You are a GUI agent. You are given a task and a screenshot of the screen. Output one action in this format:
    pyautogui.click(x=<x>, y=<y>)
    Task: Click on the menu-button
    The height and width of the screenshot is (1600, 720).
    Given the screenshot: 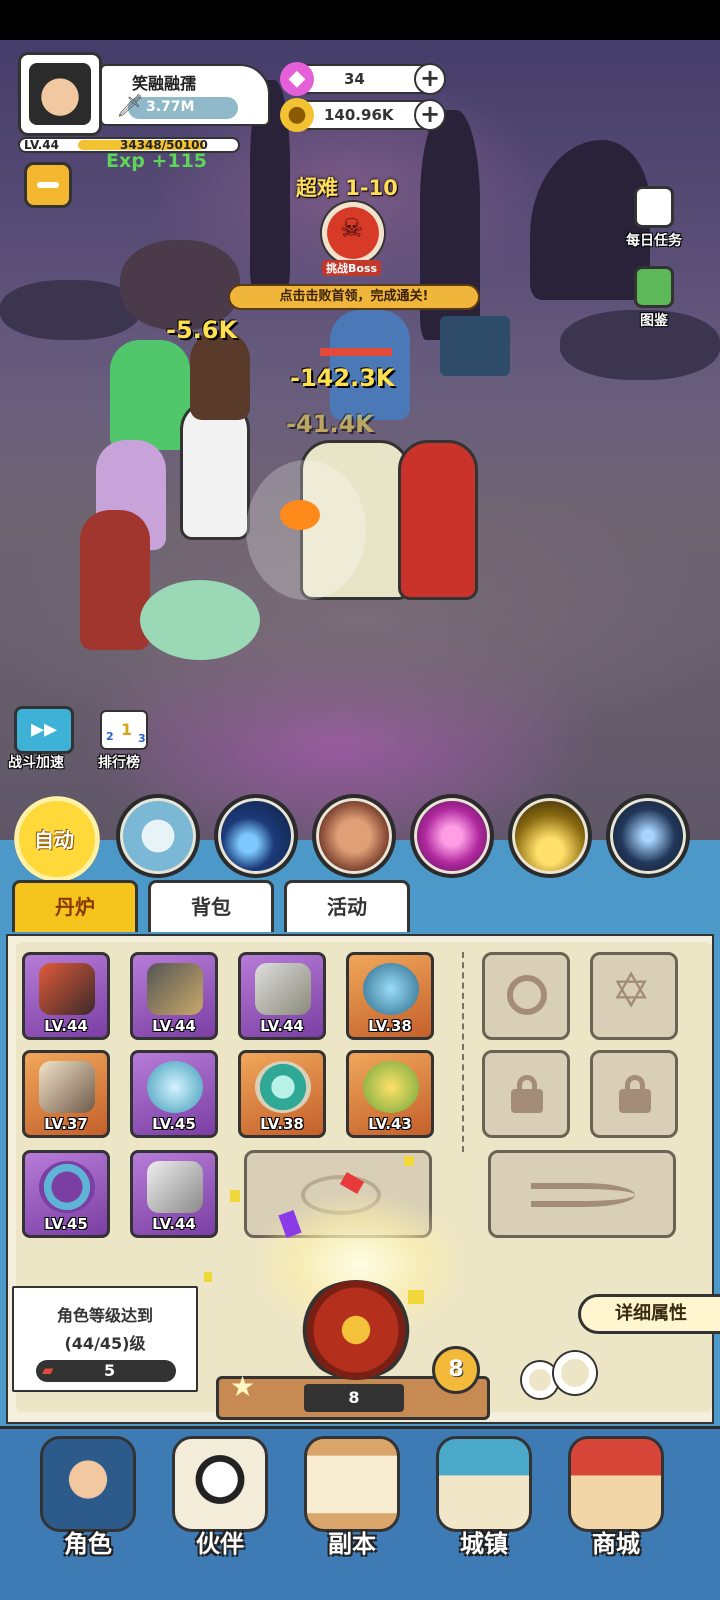 What is the action you would take?
    pyautogui.click(x=48, y=185)
    